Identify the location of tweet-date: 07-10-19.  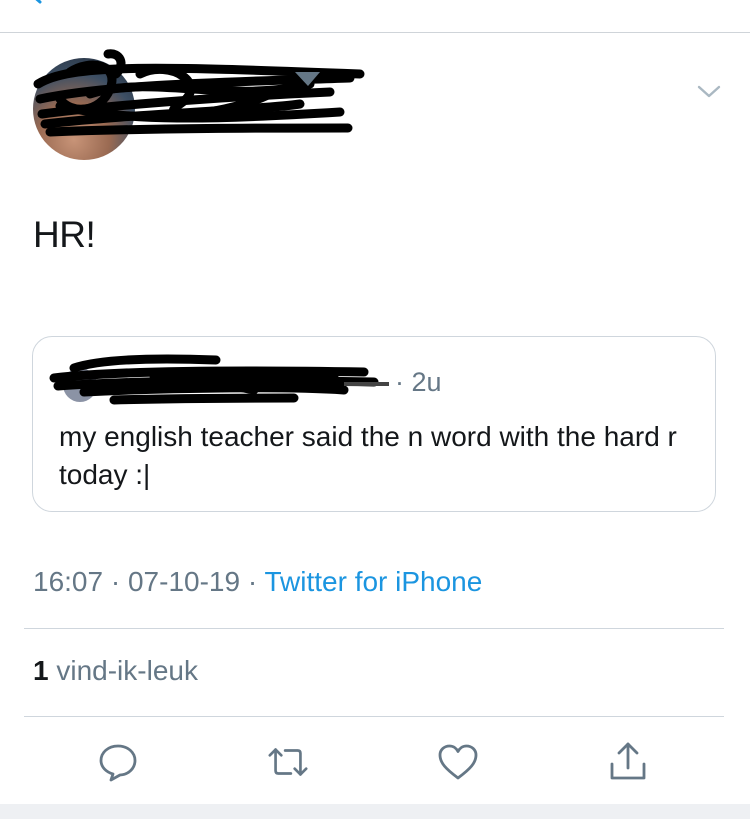
(184, 581).